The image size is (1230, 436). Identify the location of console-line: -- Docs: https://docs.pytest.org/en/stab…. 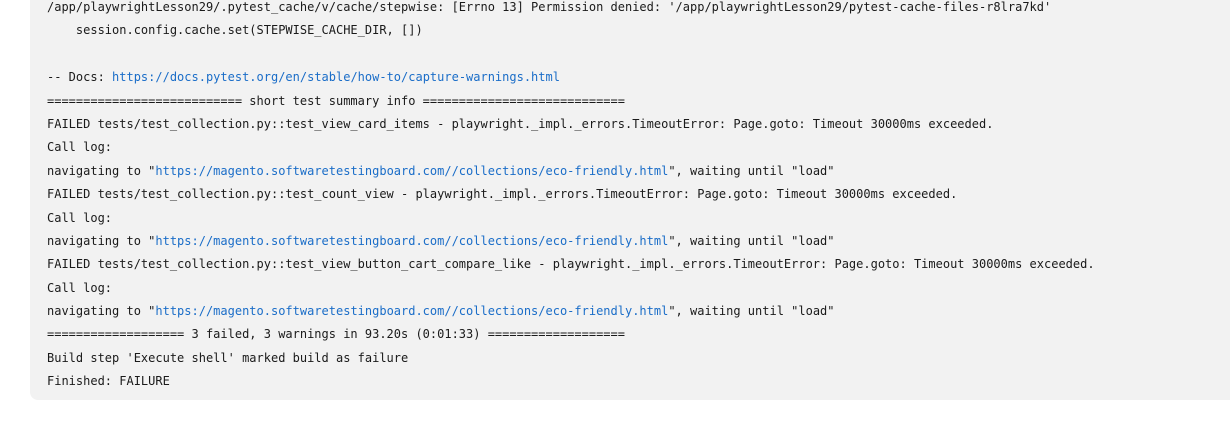
(571, 77).